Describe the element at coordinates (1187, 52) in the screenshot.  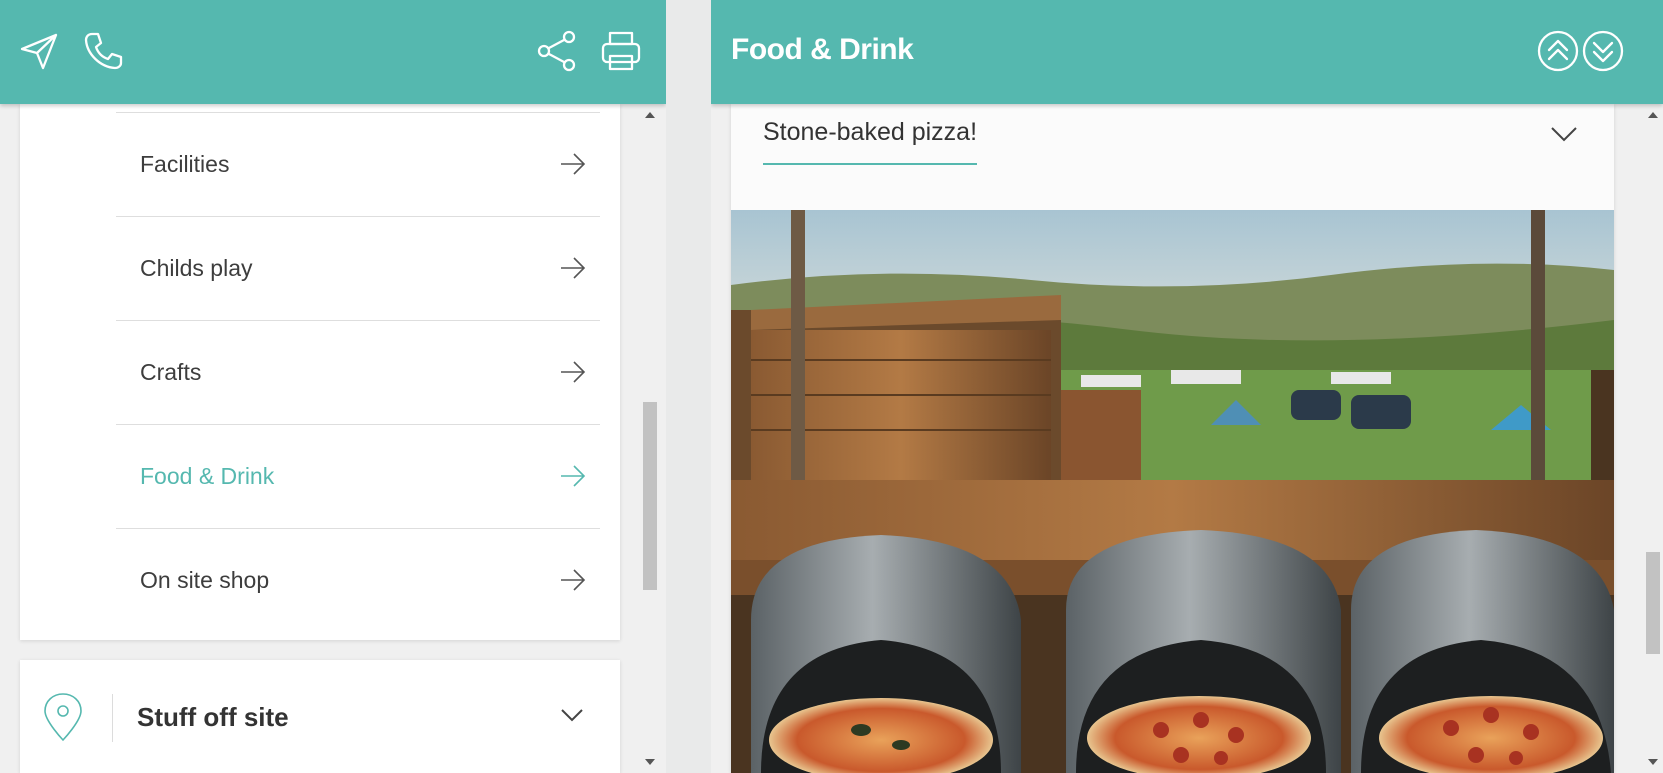
I see `right-header: Food & Drink` at that location.